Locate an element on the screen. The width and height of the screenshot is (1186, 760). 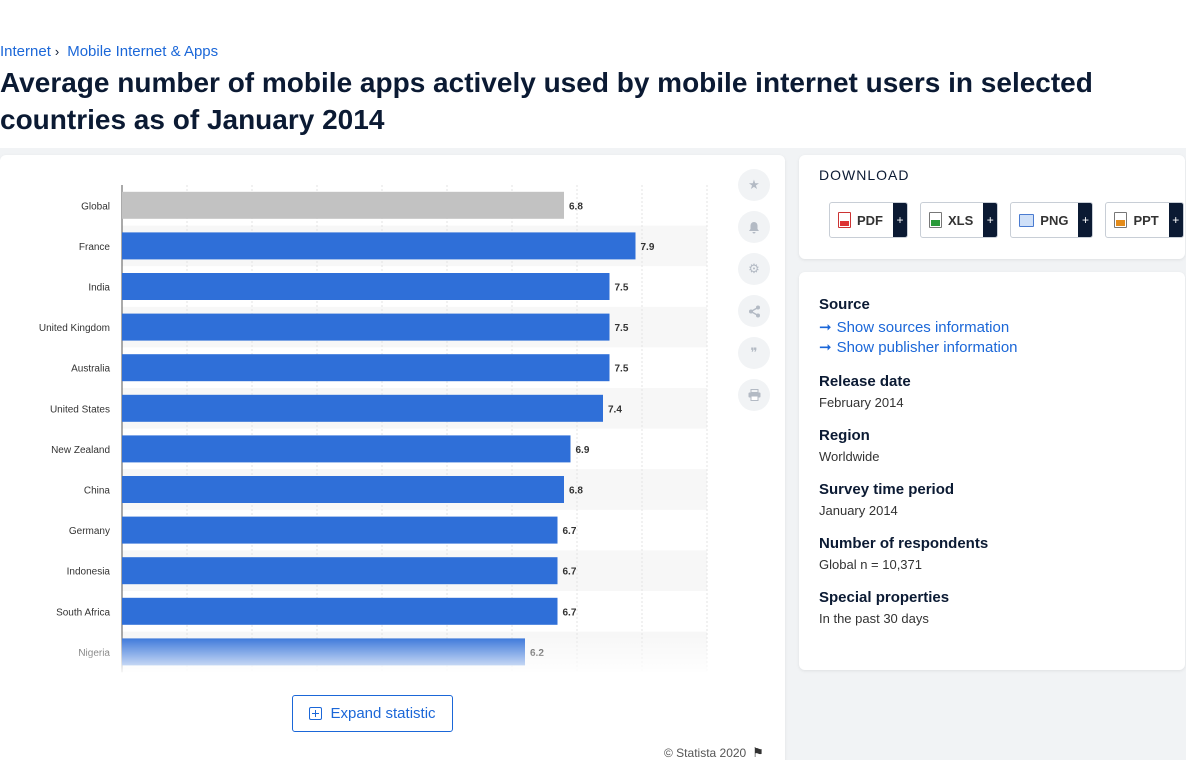
source-label: Source is located at coordinates (844, 304).